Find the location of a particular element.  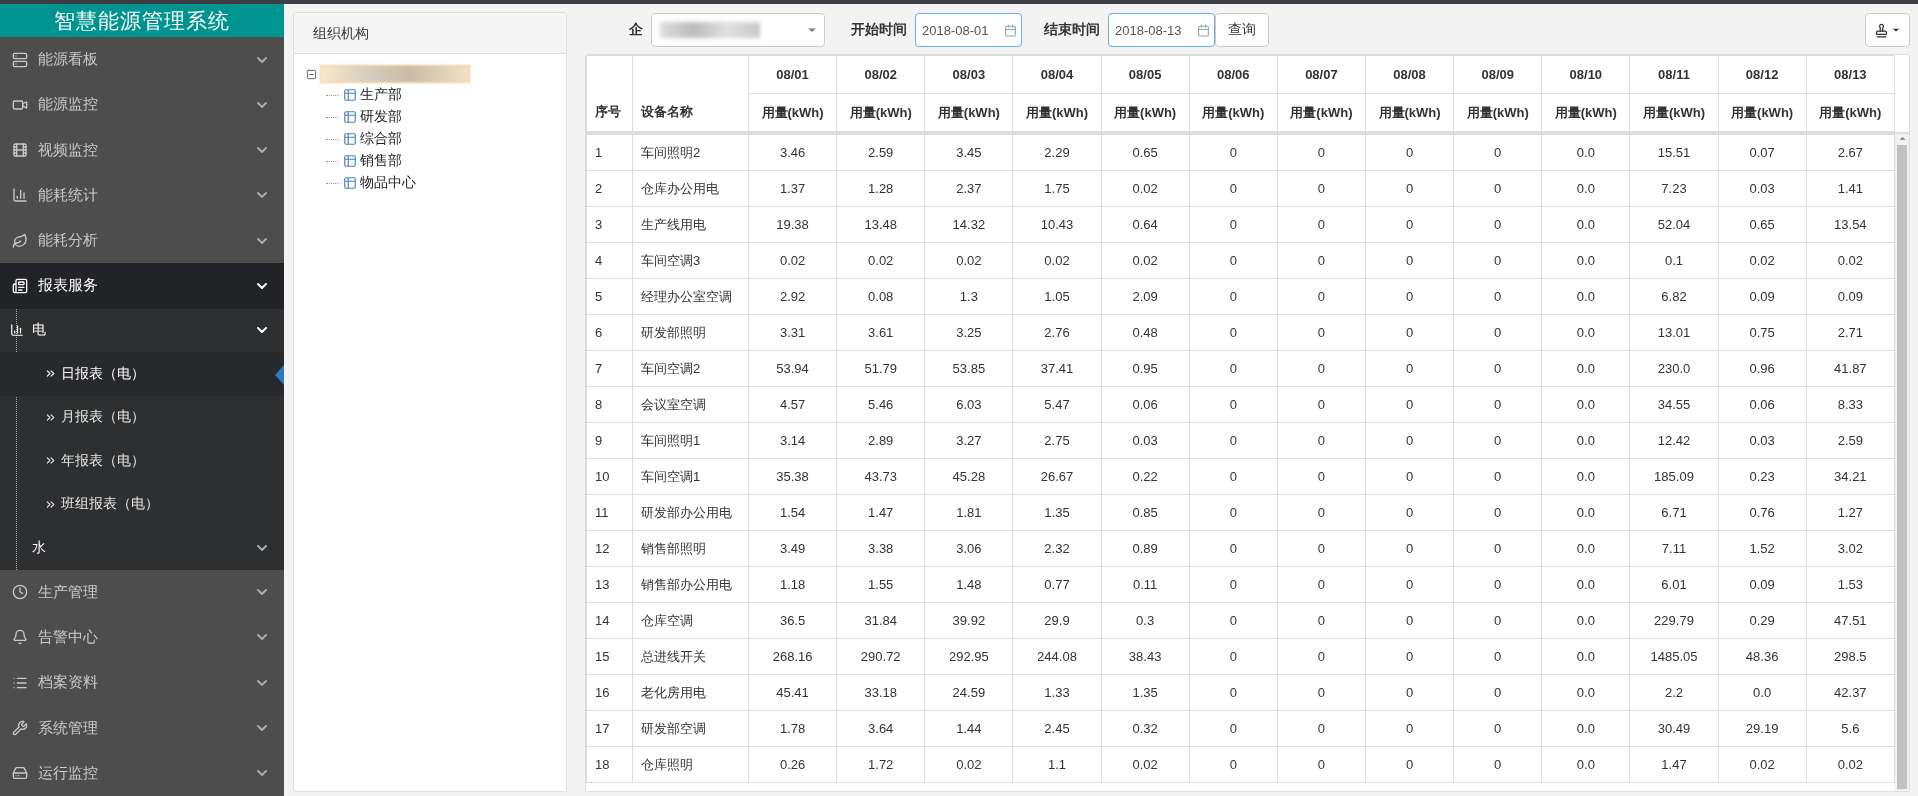

table-cell: 1.54 is located at coordinates (792, 512).